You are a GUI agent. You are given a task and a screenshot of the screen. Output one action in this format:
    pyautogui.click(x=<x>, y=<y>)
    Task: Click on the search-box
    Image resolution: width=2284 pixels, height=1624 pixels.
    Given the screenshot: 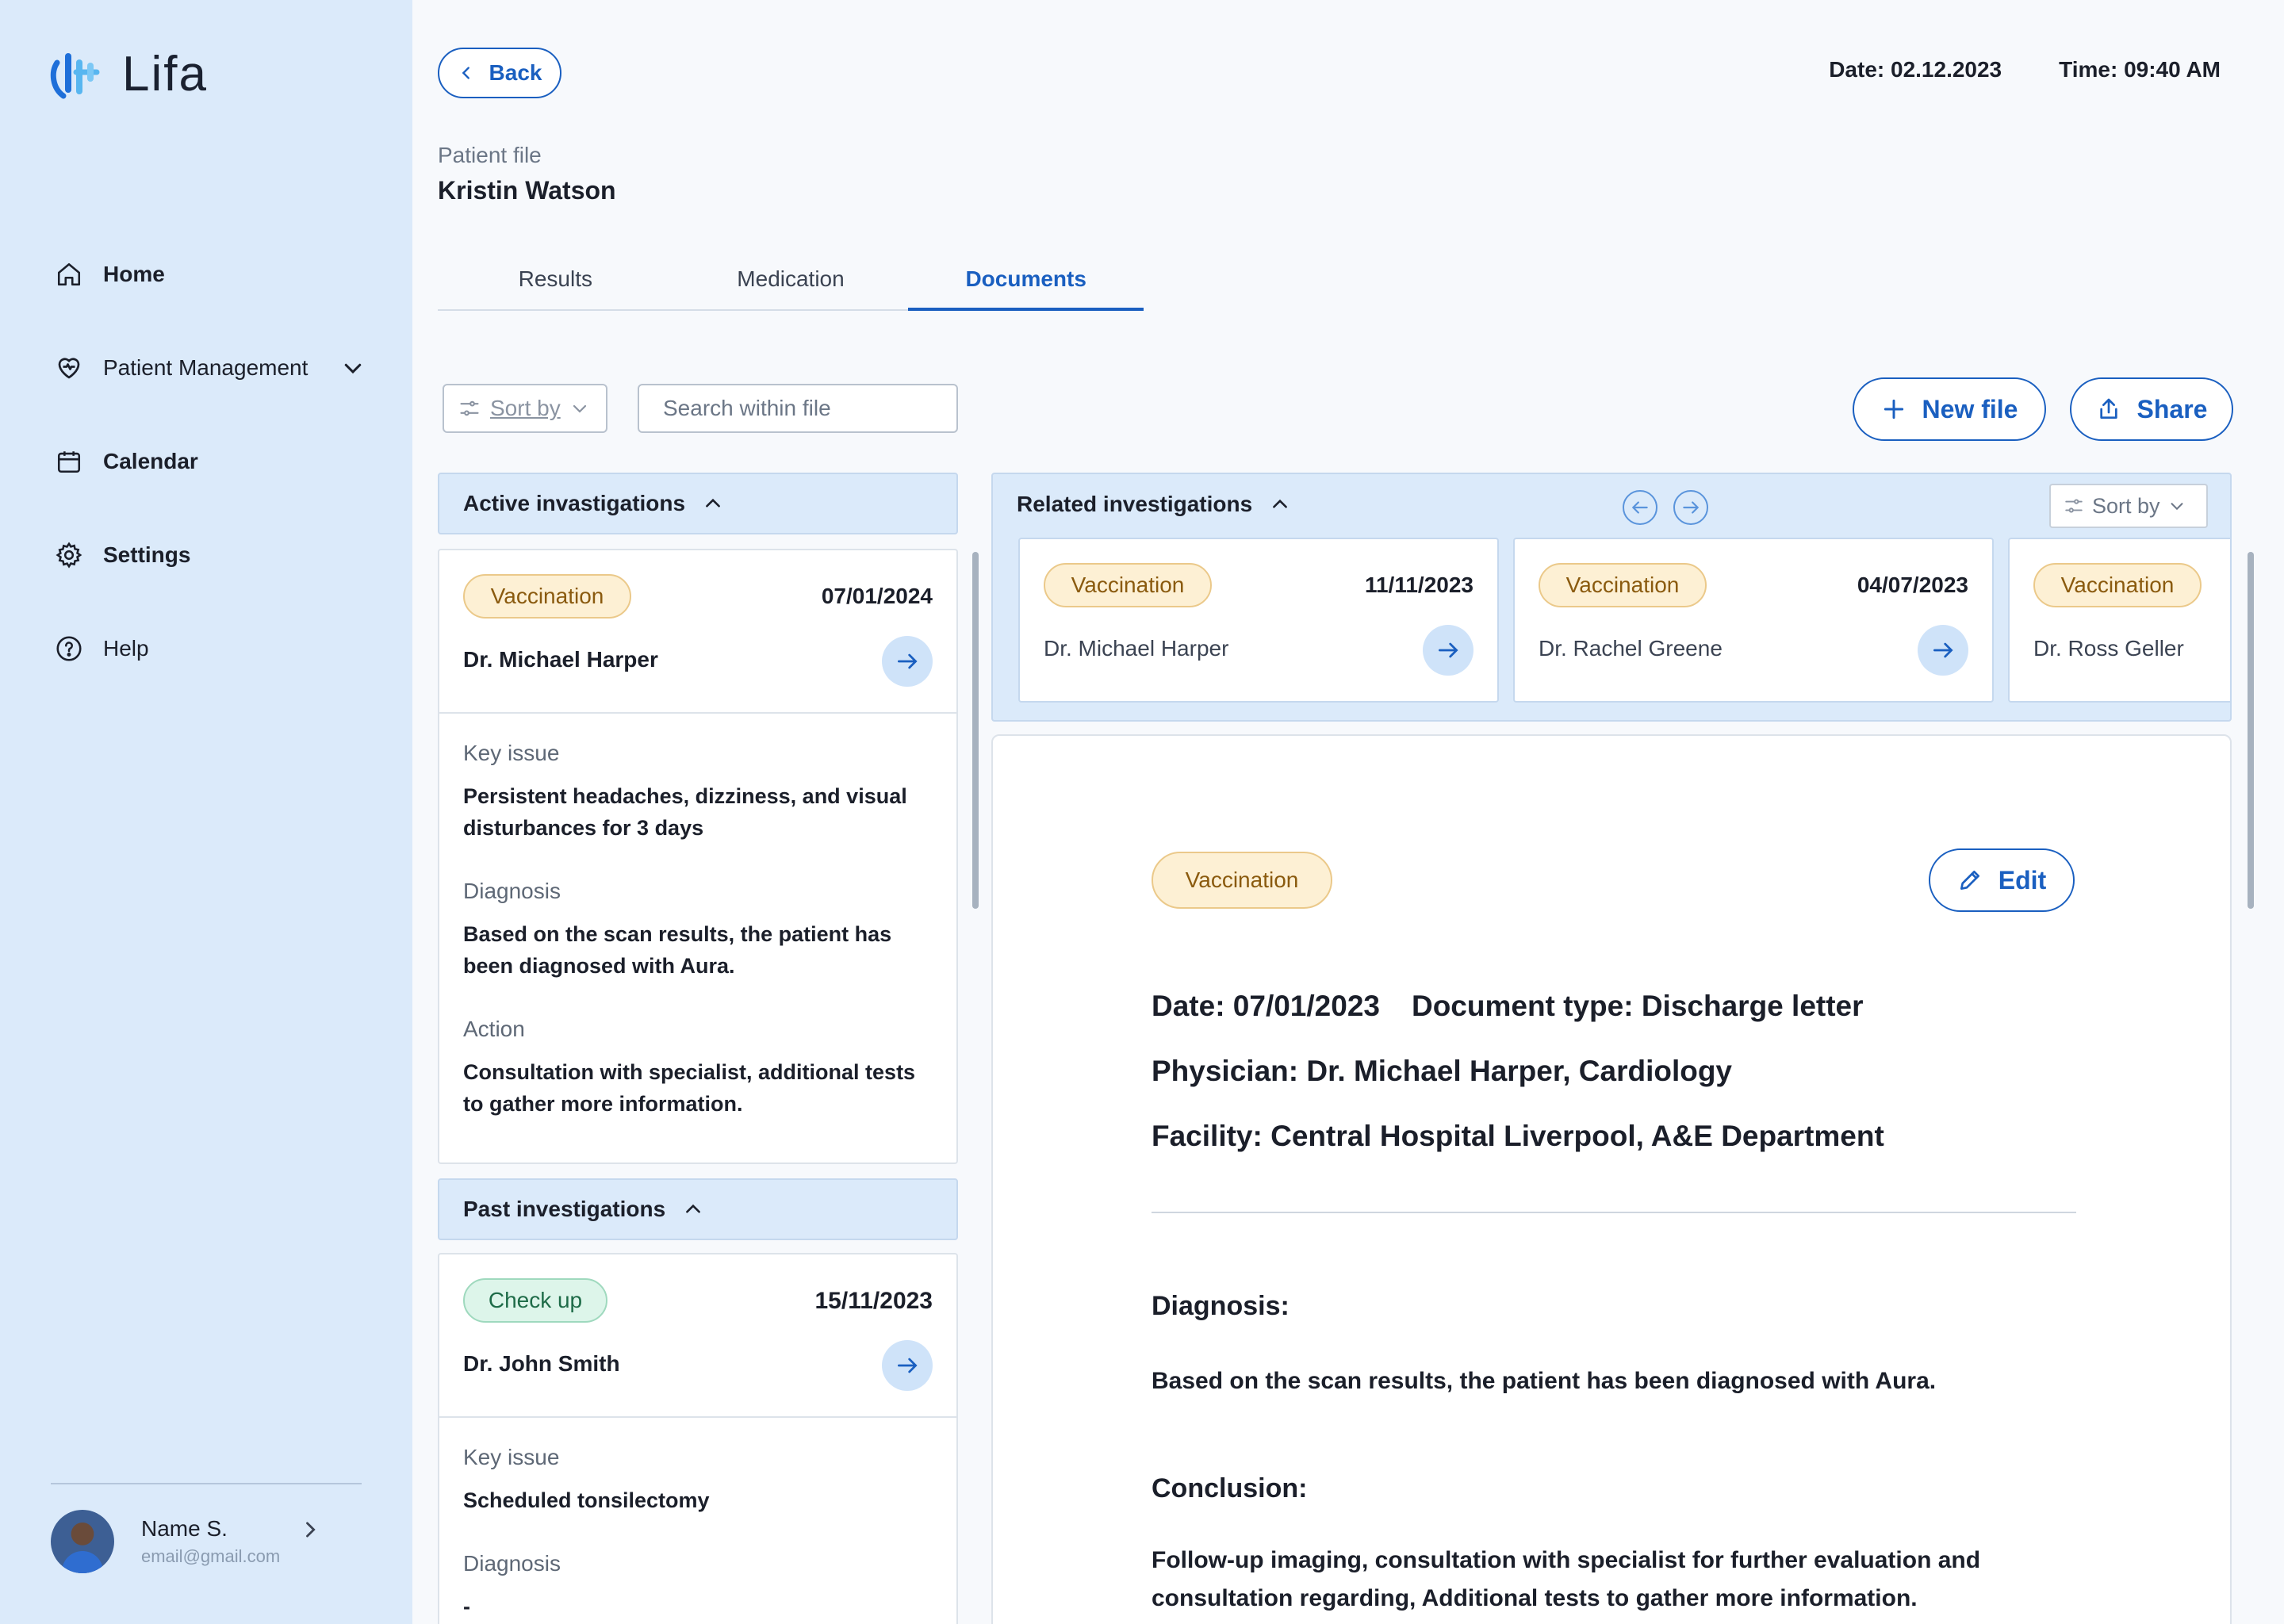 What is the action you would take?
    pyautogui.click(x=798, y=408)
    